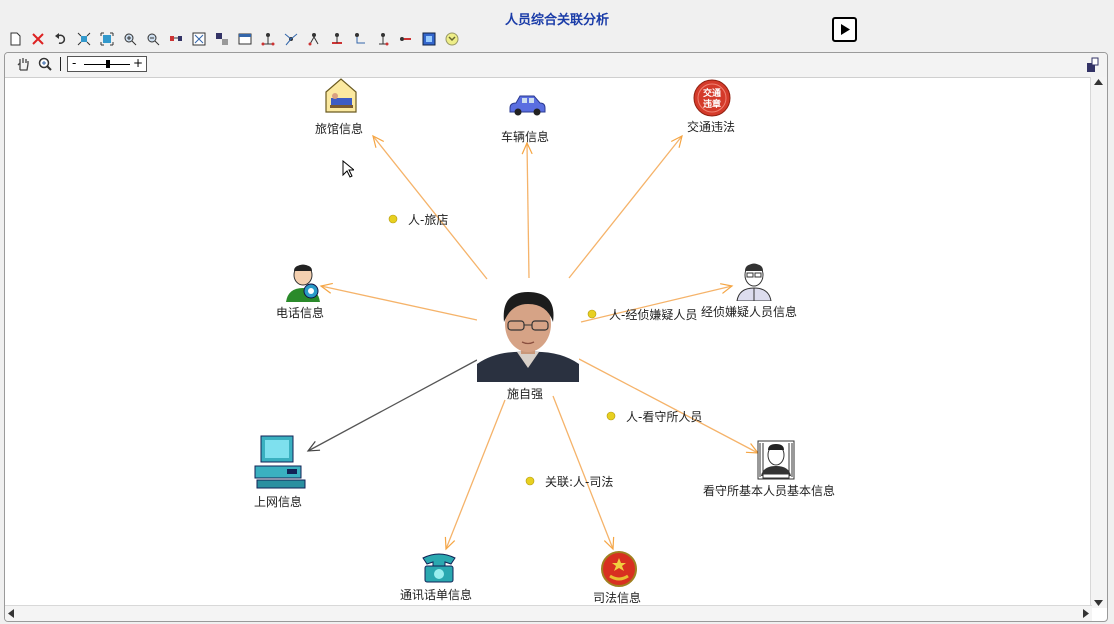 This screenshot has width=1114, height=624. I want to click on hier-layout-icon, so click(313, 38).